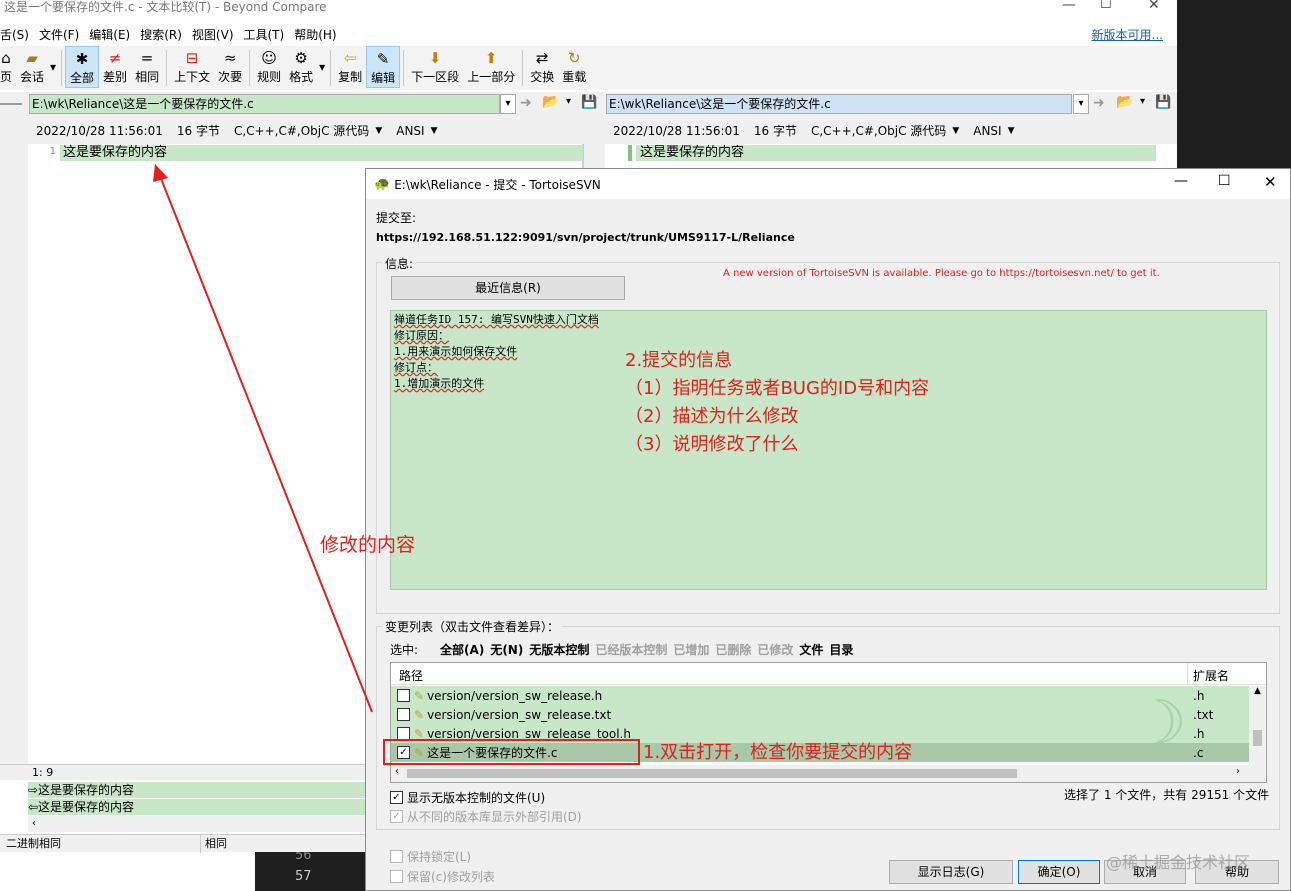 The image size is (1291, 891). I want to click on annotation-info-1: （1）指明任务或者BUG的ID号和内容, so click(777, 388).